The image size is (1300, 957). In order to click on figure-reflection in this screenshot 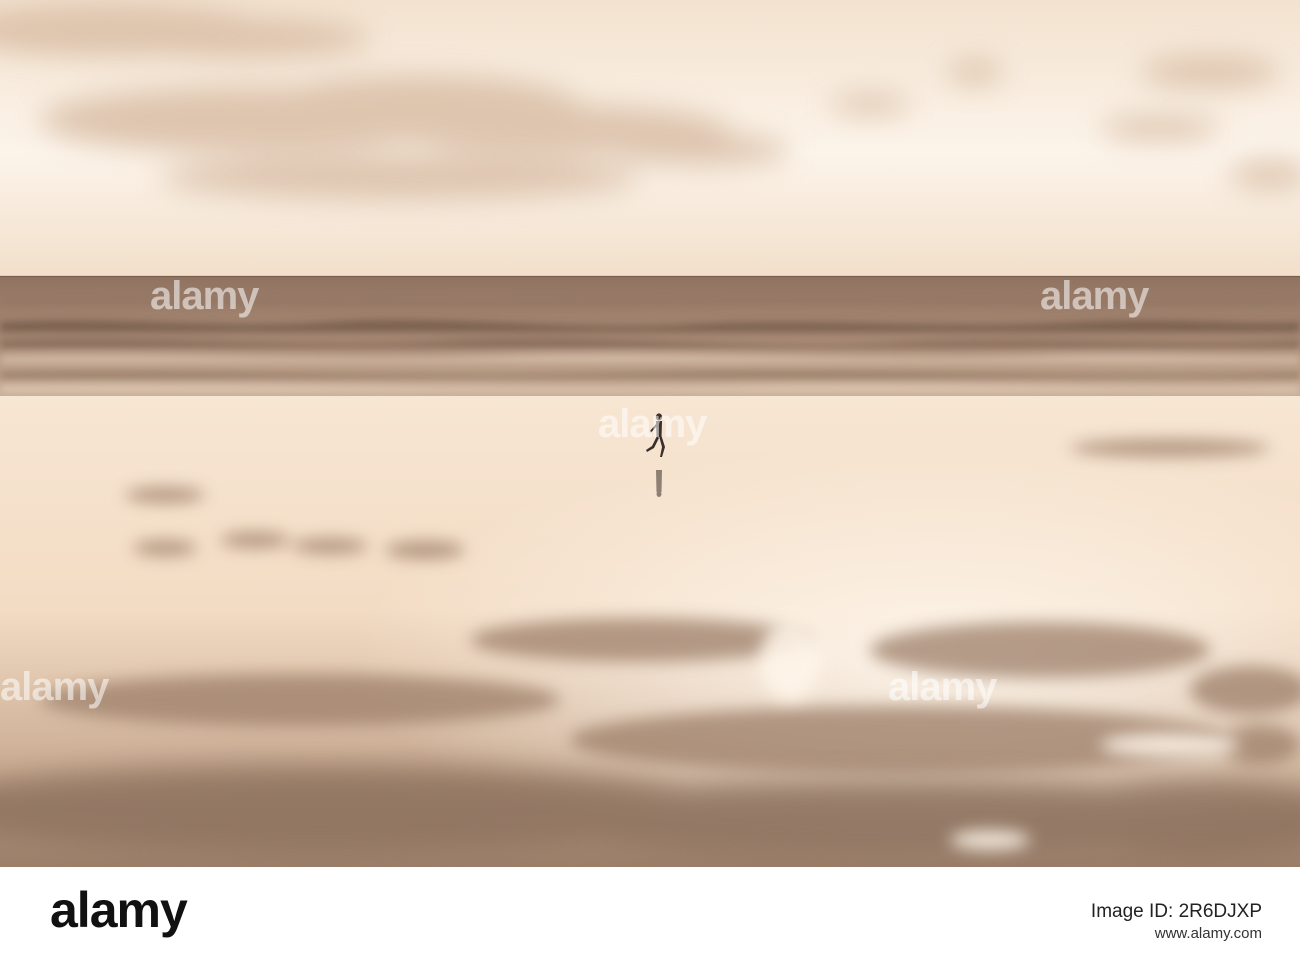, I will do `click(659, 483)`.